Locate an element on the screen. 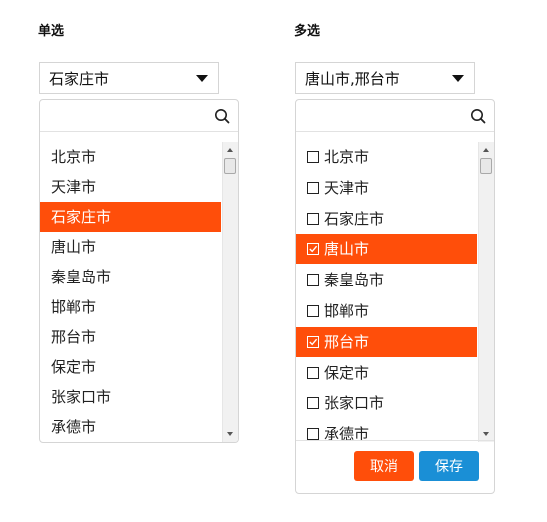 This screenshot has width=547, height=522. multi-search-row is located at coordinates (395, 116).